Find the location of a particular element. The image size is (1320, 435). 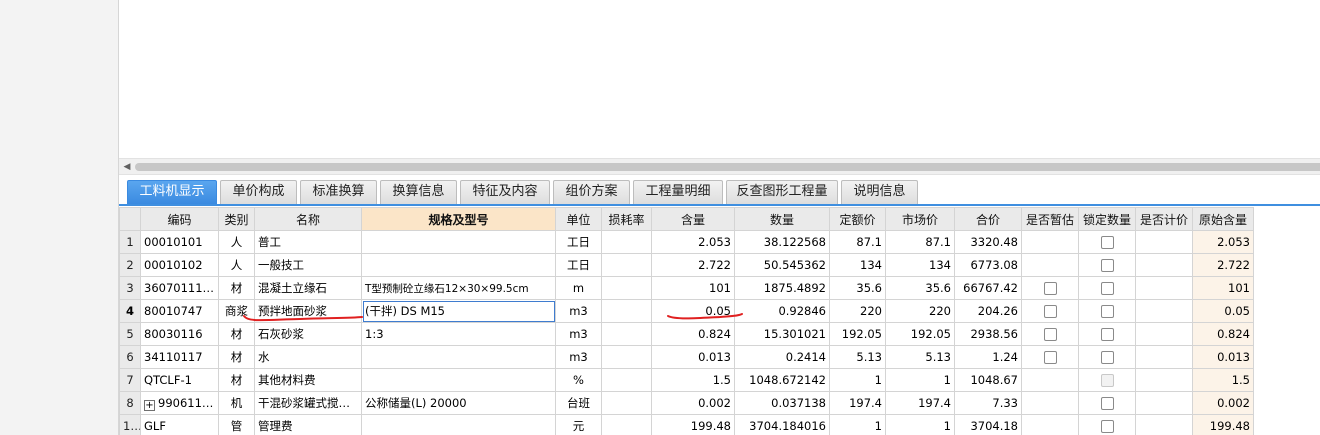

cell-content: 101 is located at coordinates (693, 288).